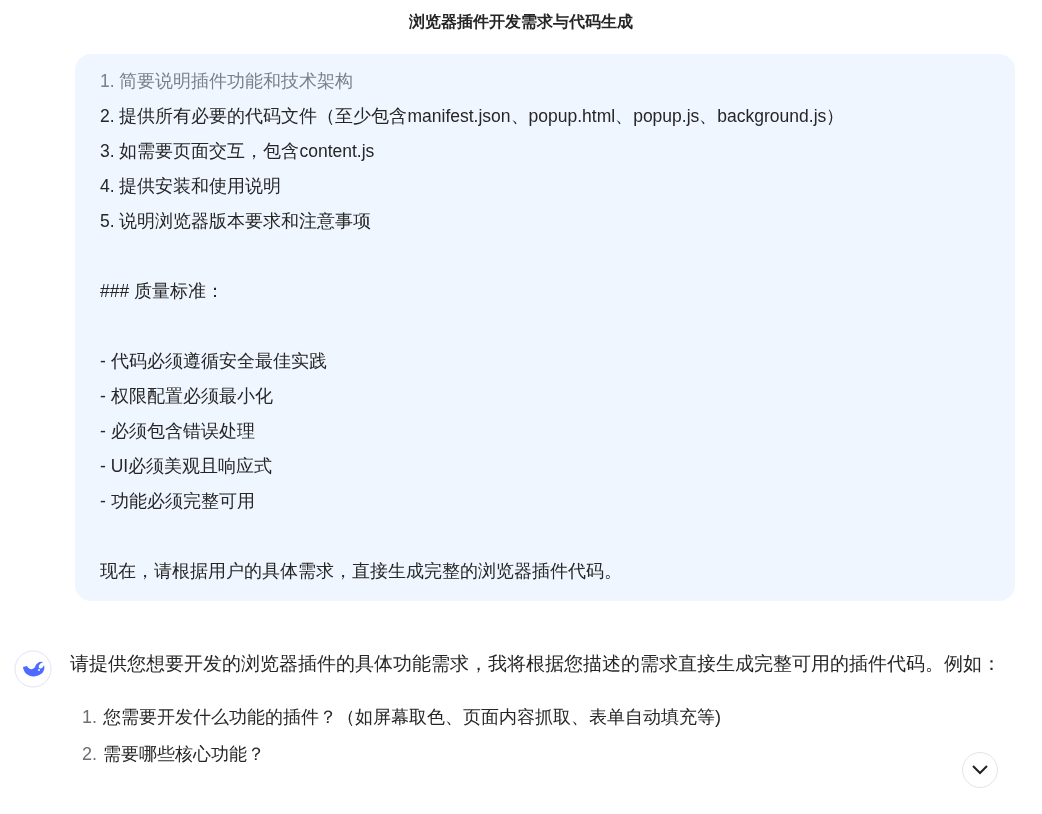  What do you see at coordinates (89, 717) in the screenshot?
I see `list-number: 1.` at bounding box center [89, 717].